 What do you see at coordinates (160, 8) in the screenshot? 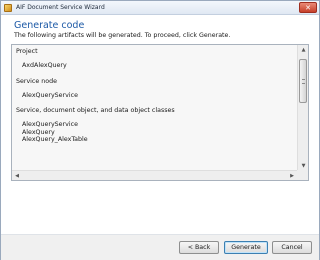
I see `title-bar: AIF Document Service Wizard ✕` at bounding box center [160, 8].